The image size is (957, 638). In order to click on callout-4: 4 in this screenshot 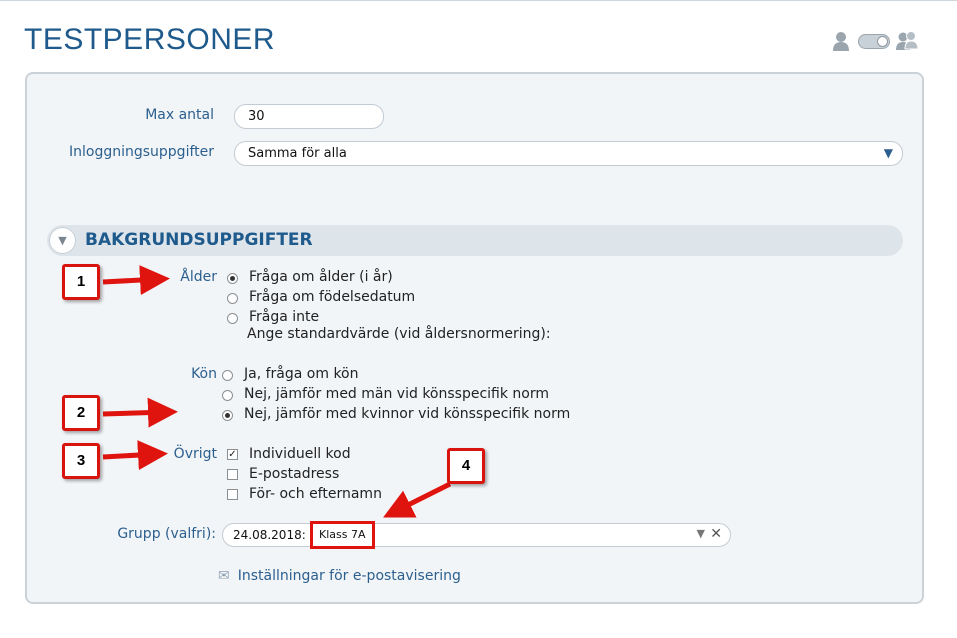, I will do `click(466, 466)`.